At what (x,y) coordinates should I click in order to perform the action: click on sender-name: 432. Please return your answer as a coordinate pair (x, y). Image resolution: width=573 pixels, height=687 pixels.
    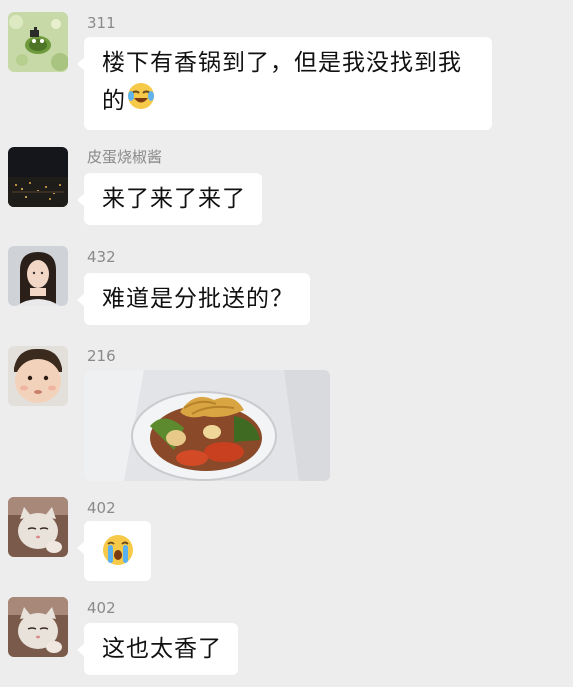
    Looking at the image, I should click on (101, 257).